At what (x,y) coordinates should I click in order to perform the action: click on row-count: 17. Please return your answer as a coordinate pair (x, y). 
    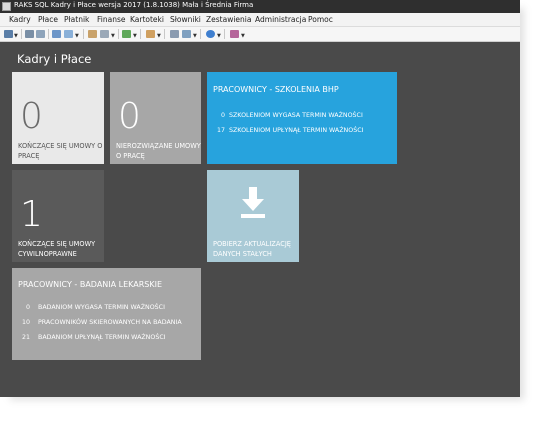
    Looking at the image, I should click on (220, 130).